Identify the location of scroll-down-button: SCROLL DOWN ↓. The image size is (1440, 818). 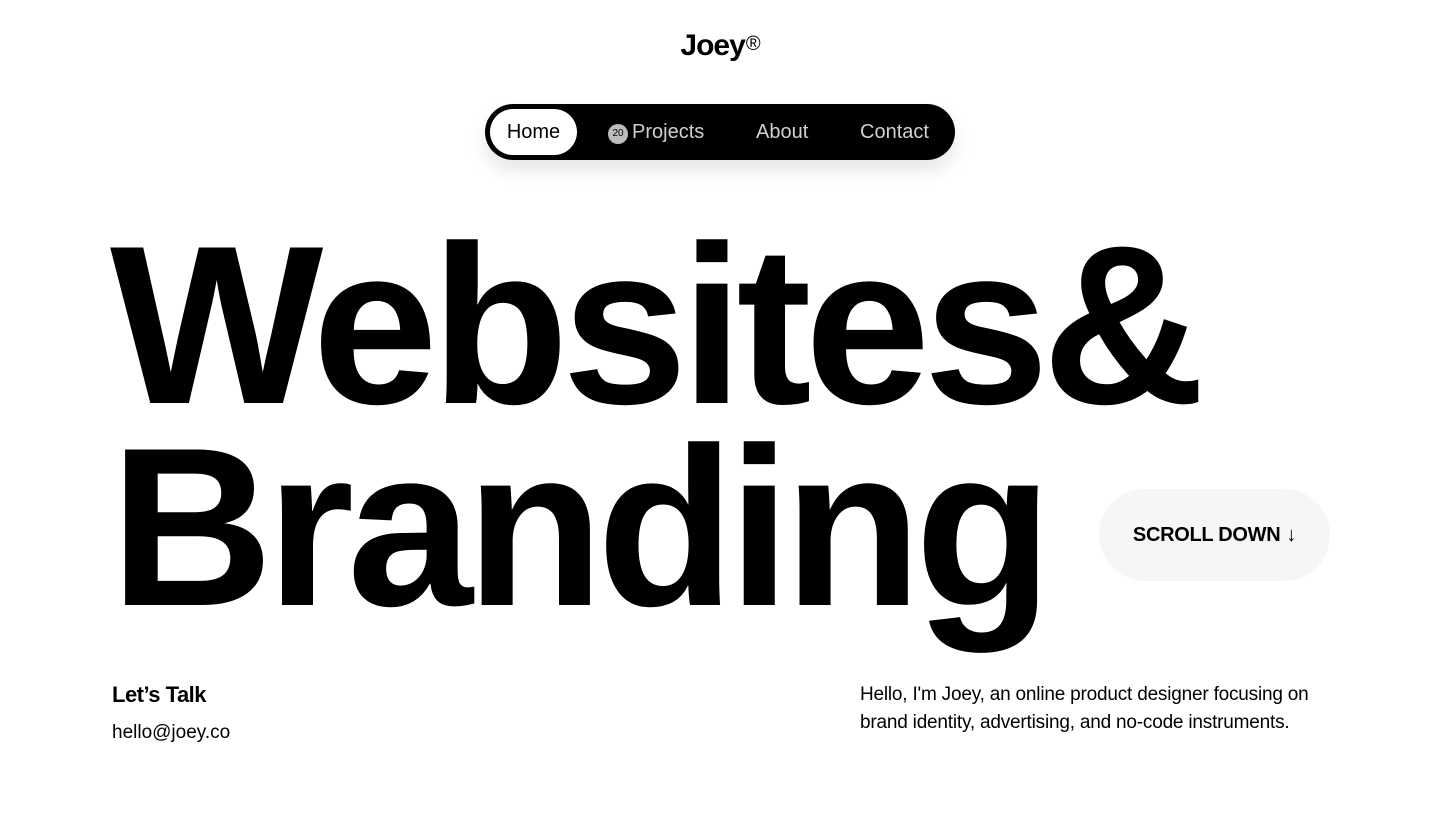
(1214, 535).